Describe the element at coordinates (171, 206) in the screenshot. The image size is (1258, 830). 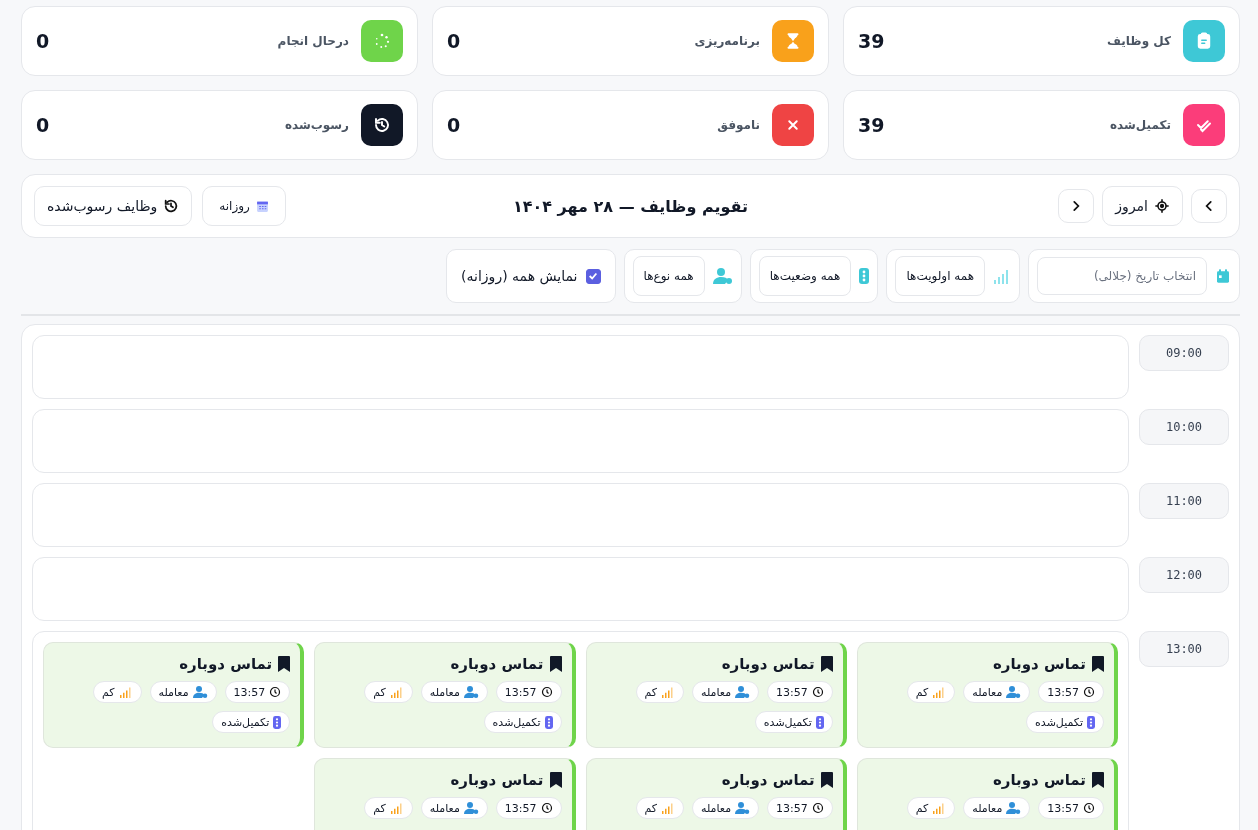
I see `history-icon` at that location.